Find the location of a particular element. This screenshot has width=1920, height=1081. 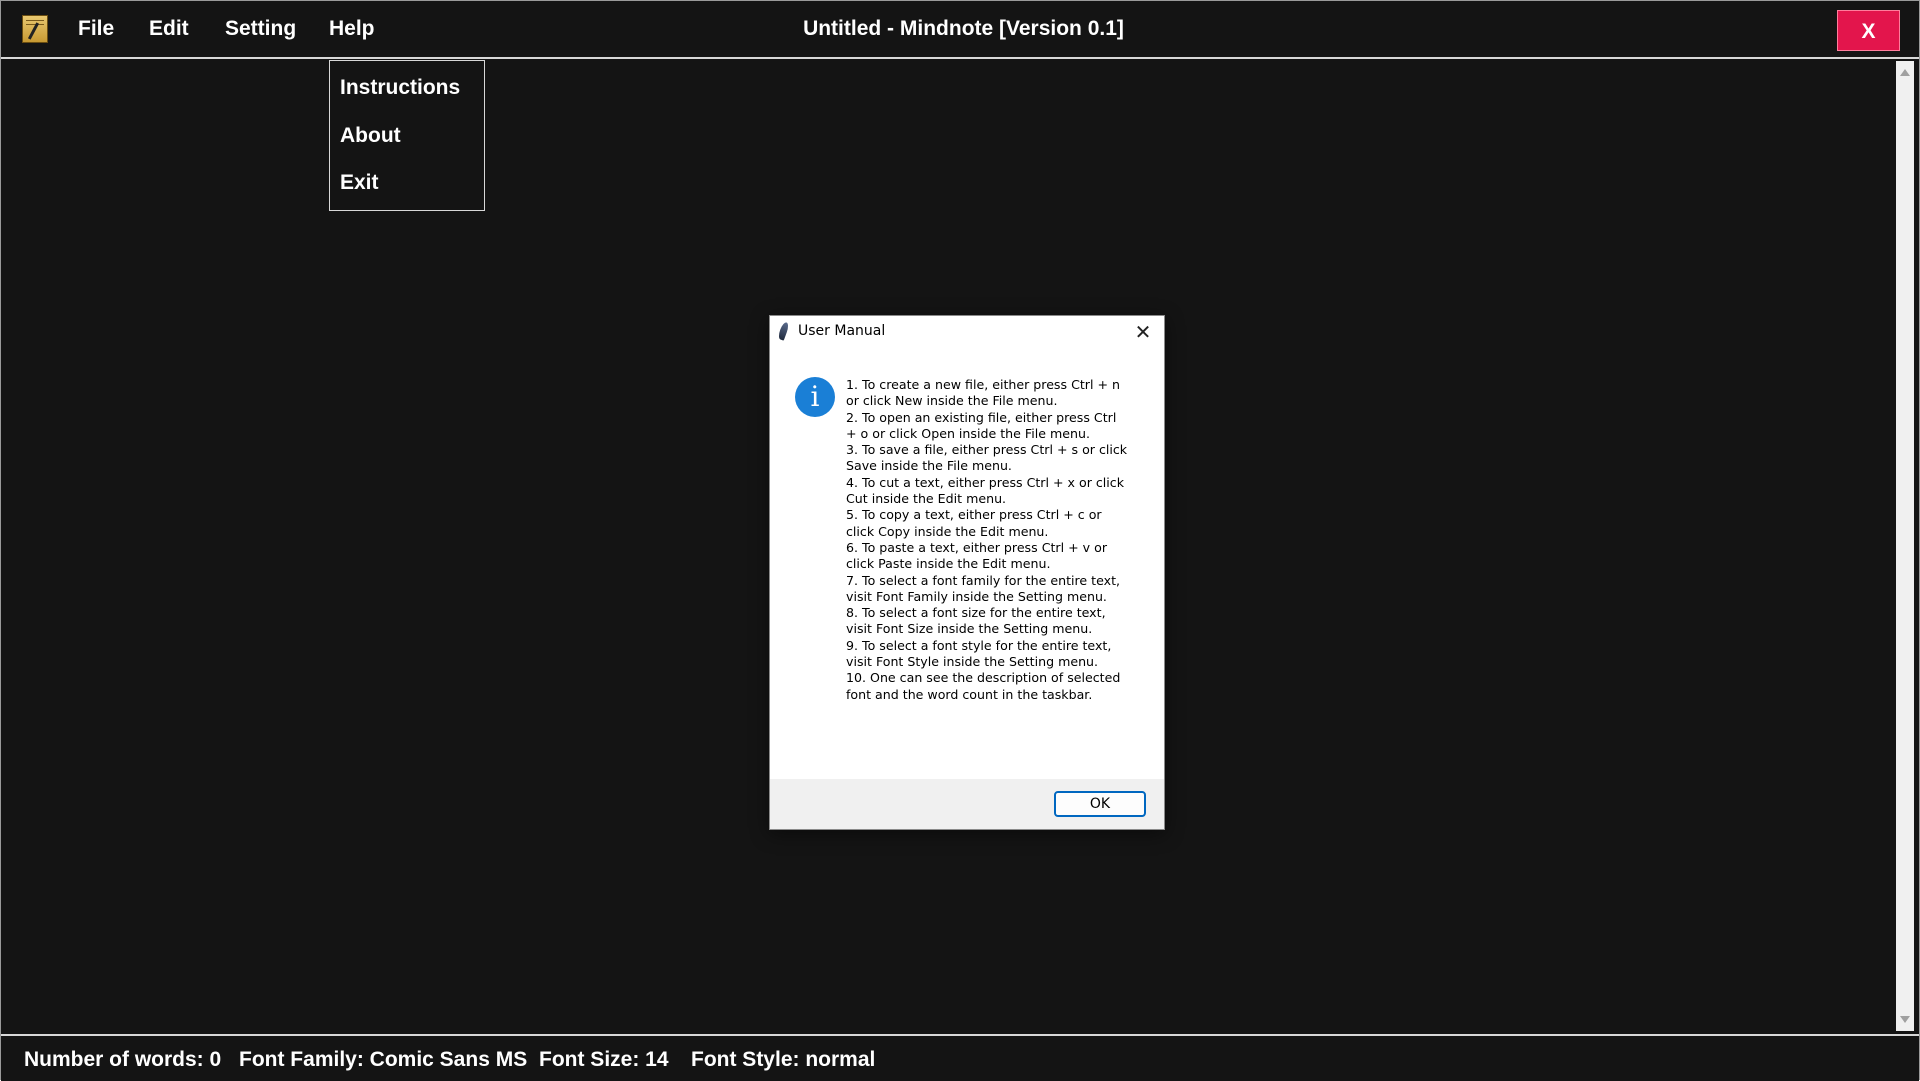

dialog-message-line: Save inside the File menu. is located at coordinates (929, 466).